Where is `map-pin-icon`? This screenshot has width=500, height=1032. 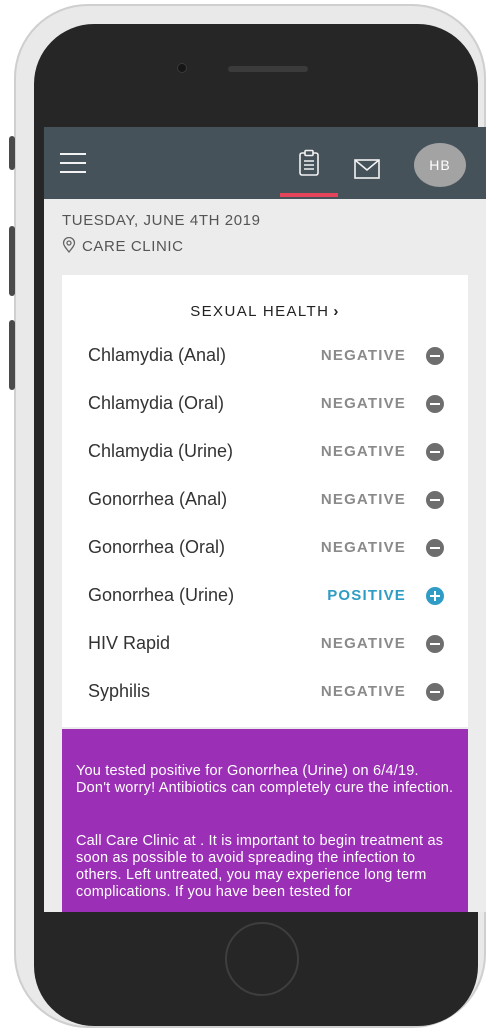
map-pin-icon is located at coordinates (69, 245).